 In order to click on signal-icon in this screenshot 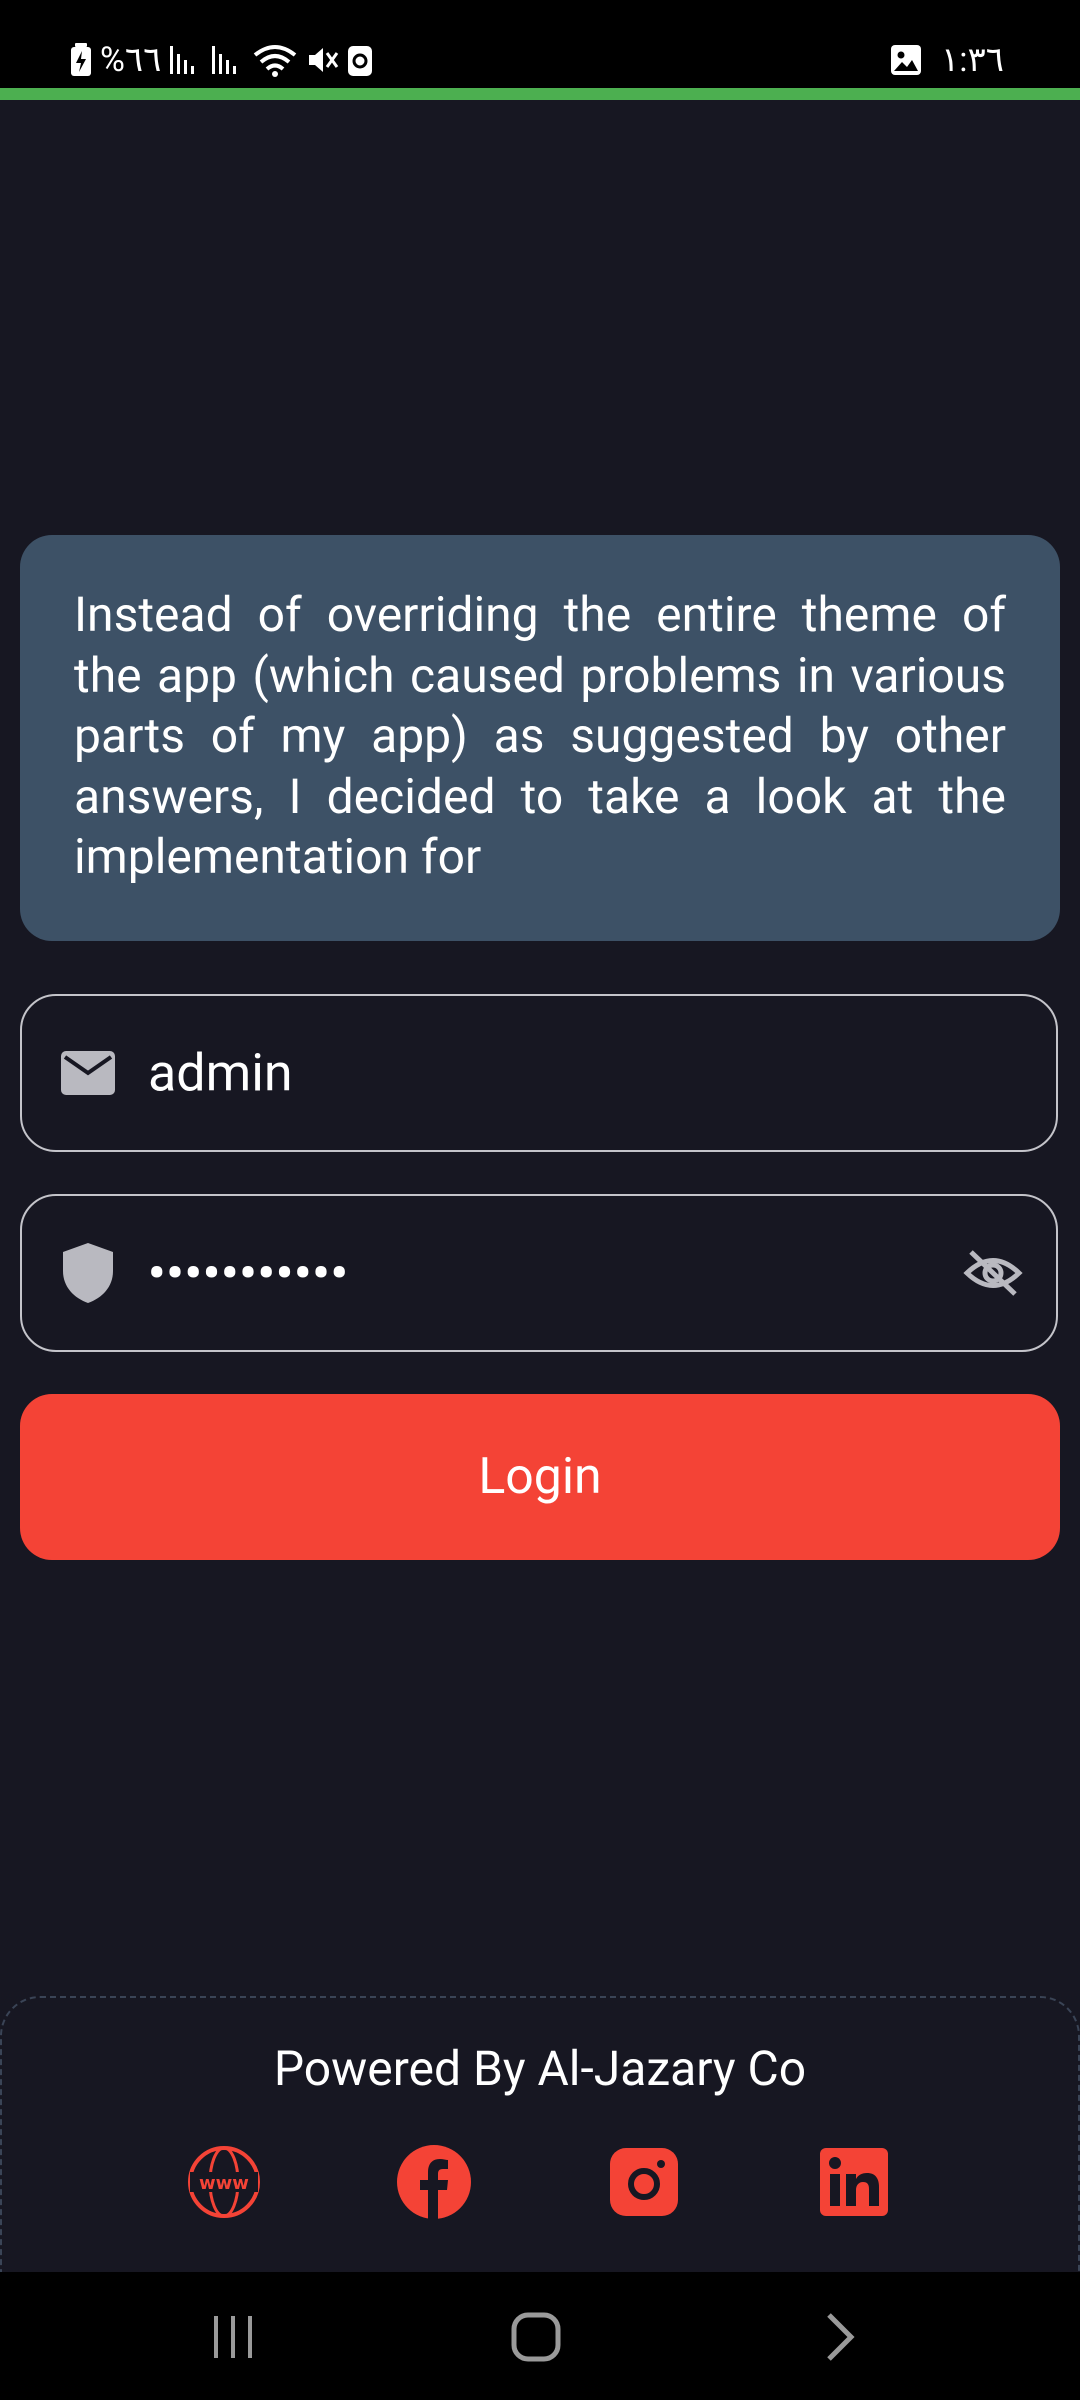, I will do `click(182, 60)`.